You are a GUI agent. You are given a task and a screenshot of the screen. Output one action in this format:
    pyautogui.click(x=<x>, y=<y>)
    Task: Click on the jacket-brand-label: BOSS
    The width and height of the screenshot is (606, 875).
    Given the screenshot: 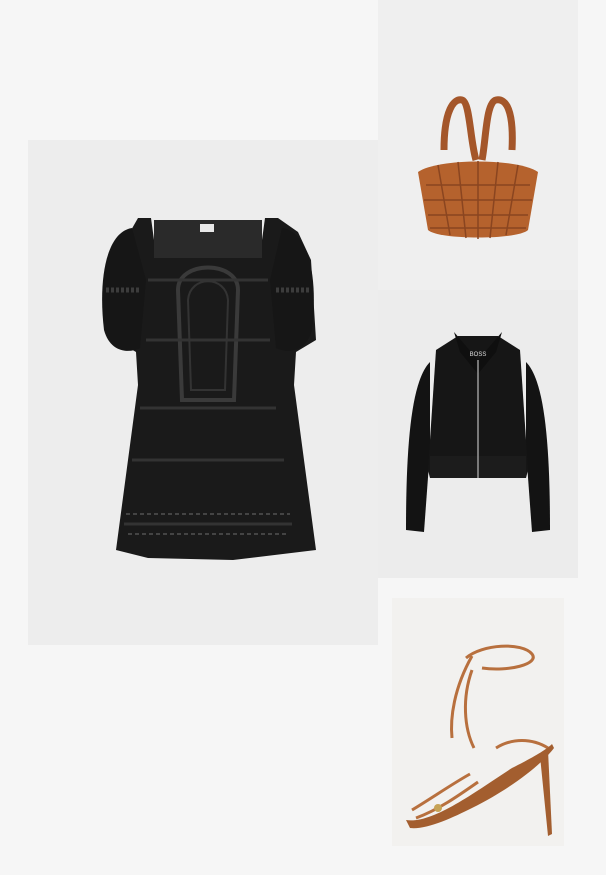 What is the action you would take?
    pyautogui.click(x=478, y=355)
    